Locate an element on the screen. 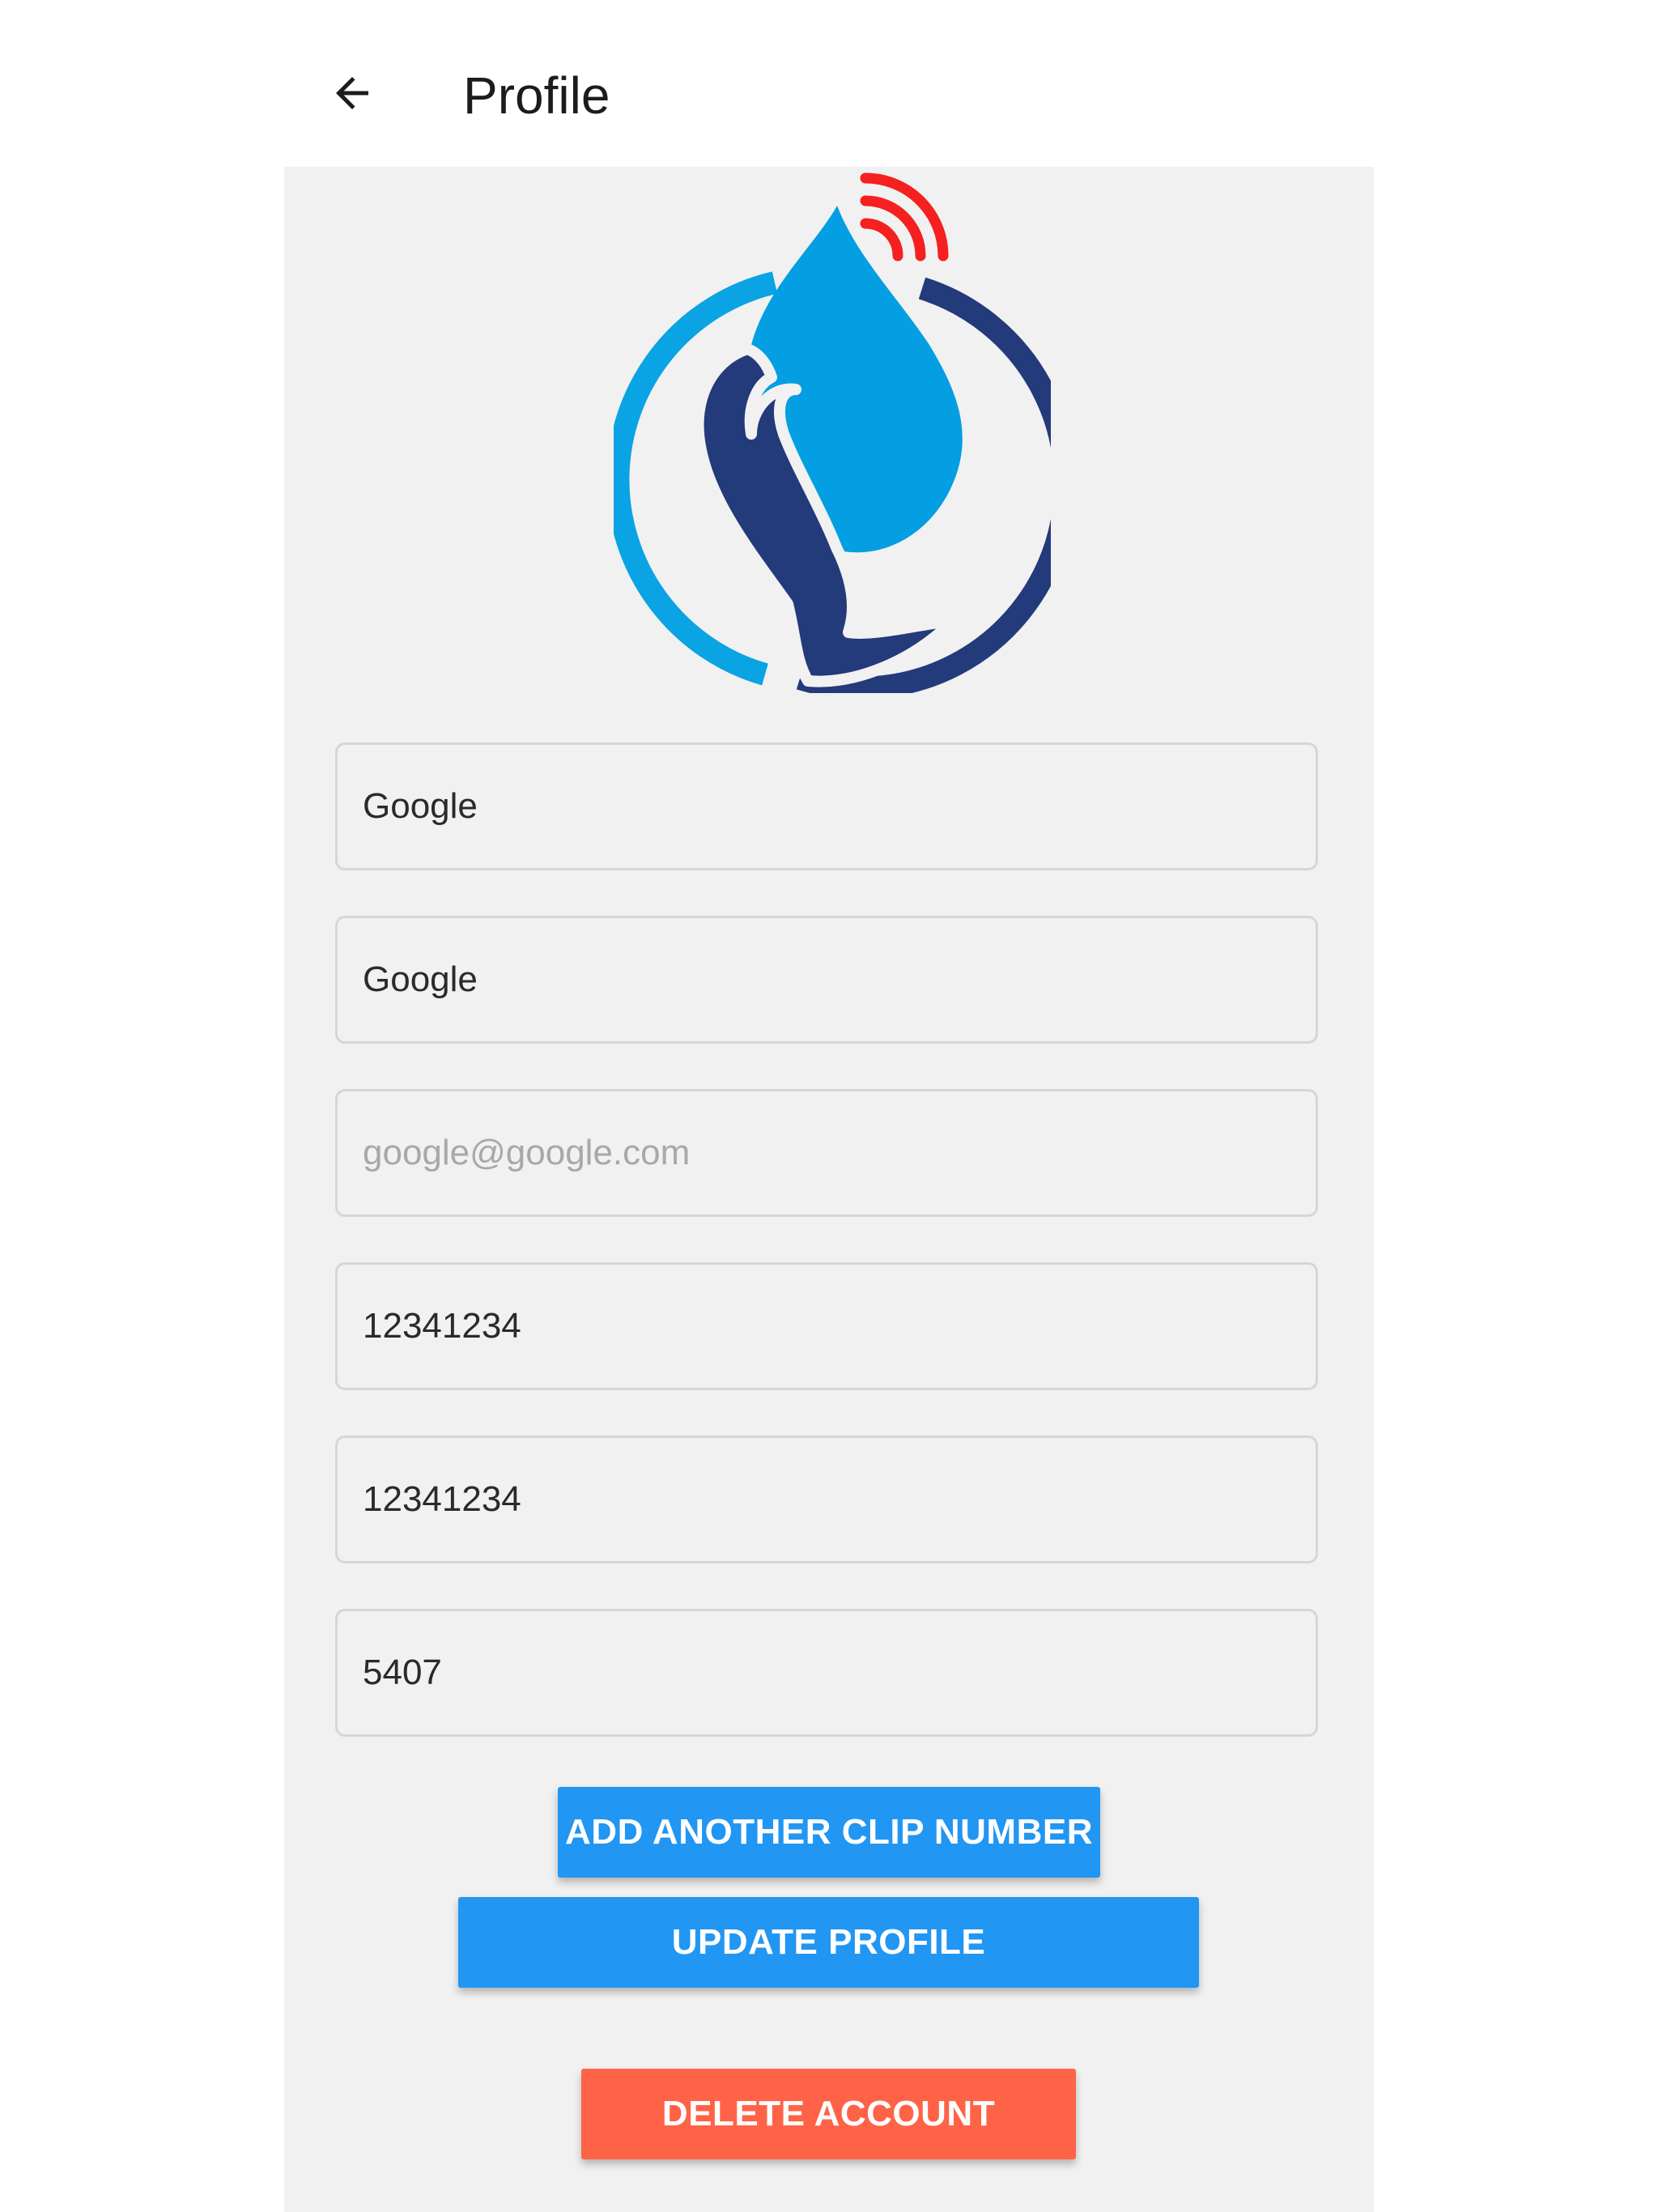 The image size is (1658, 2212). clip-number-field is located at coordinates (826, 1673).